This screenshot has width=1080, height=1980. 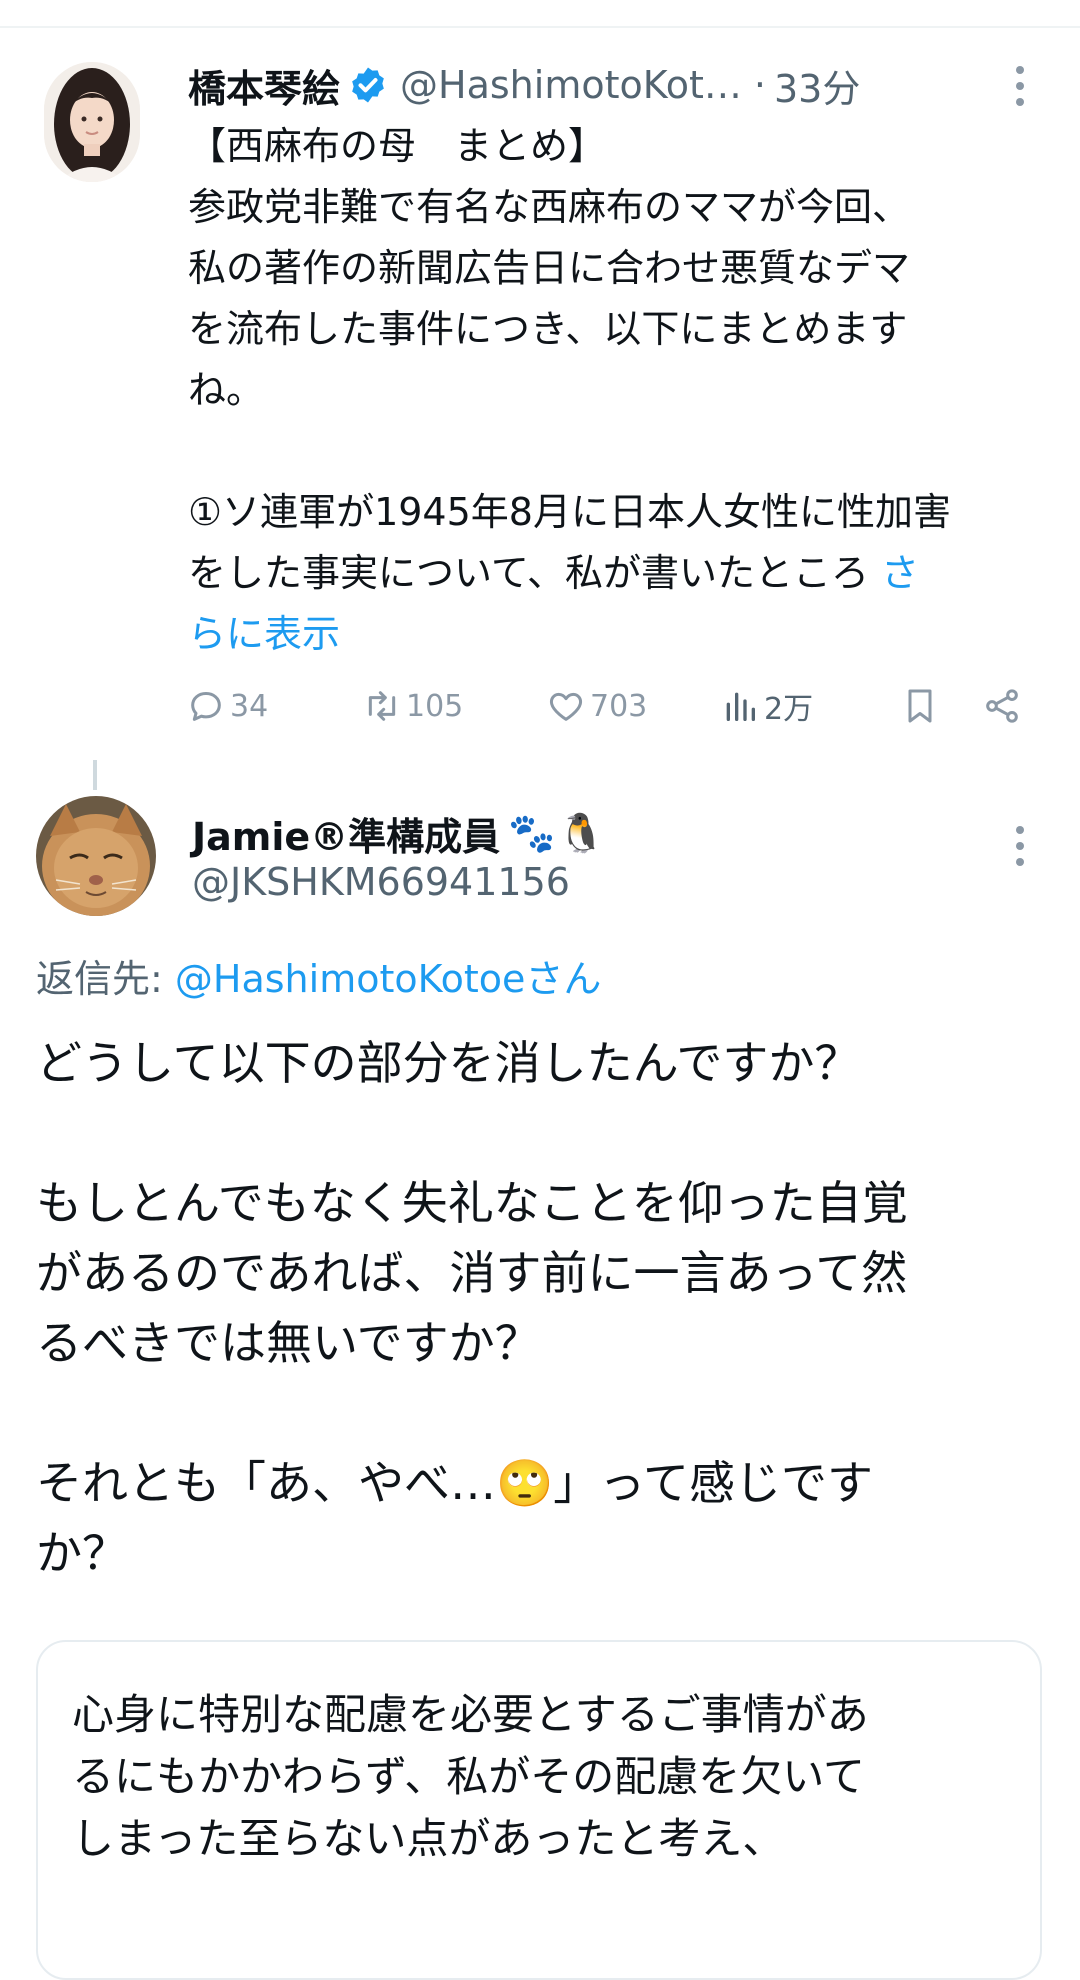 I want to click on avatar, so click(x=92, y=122).